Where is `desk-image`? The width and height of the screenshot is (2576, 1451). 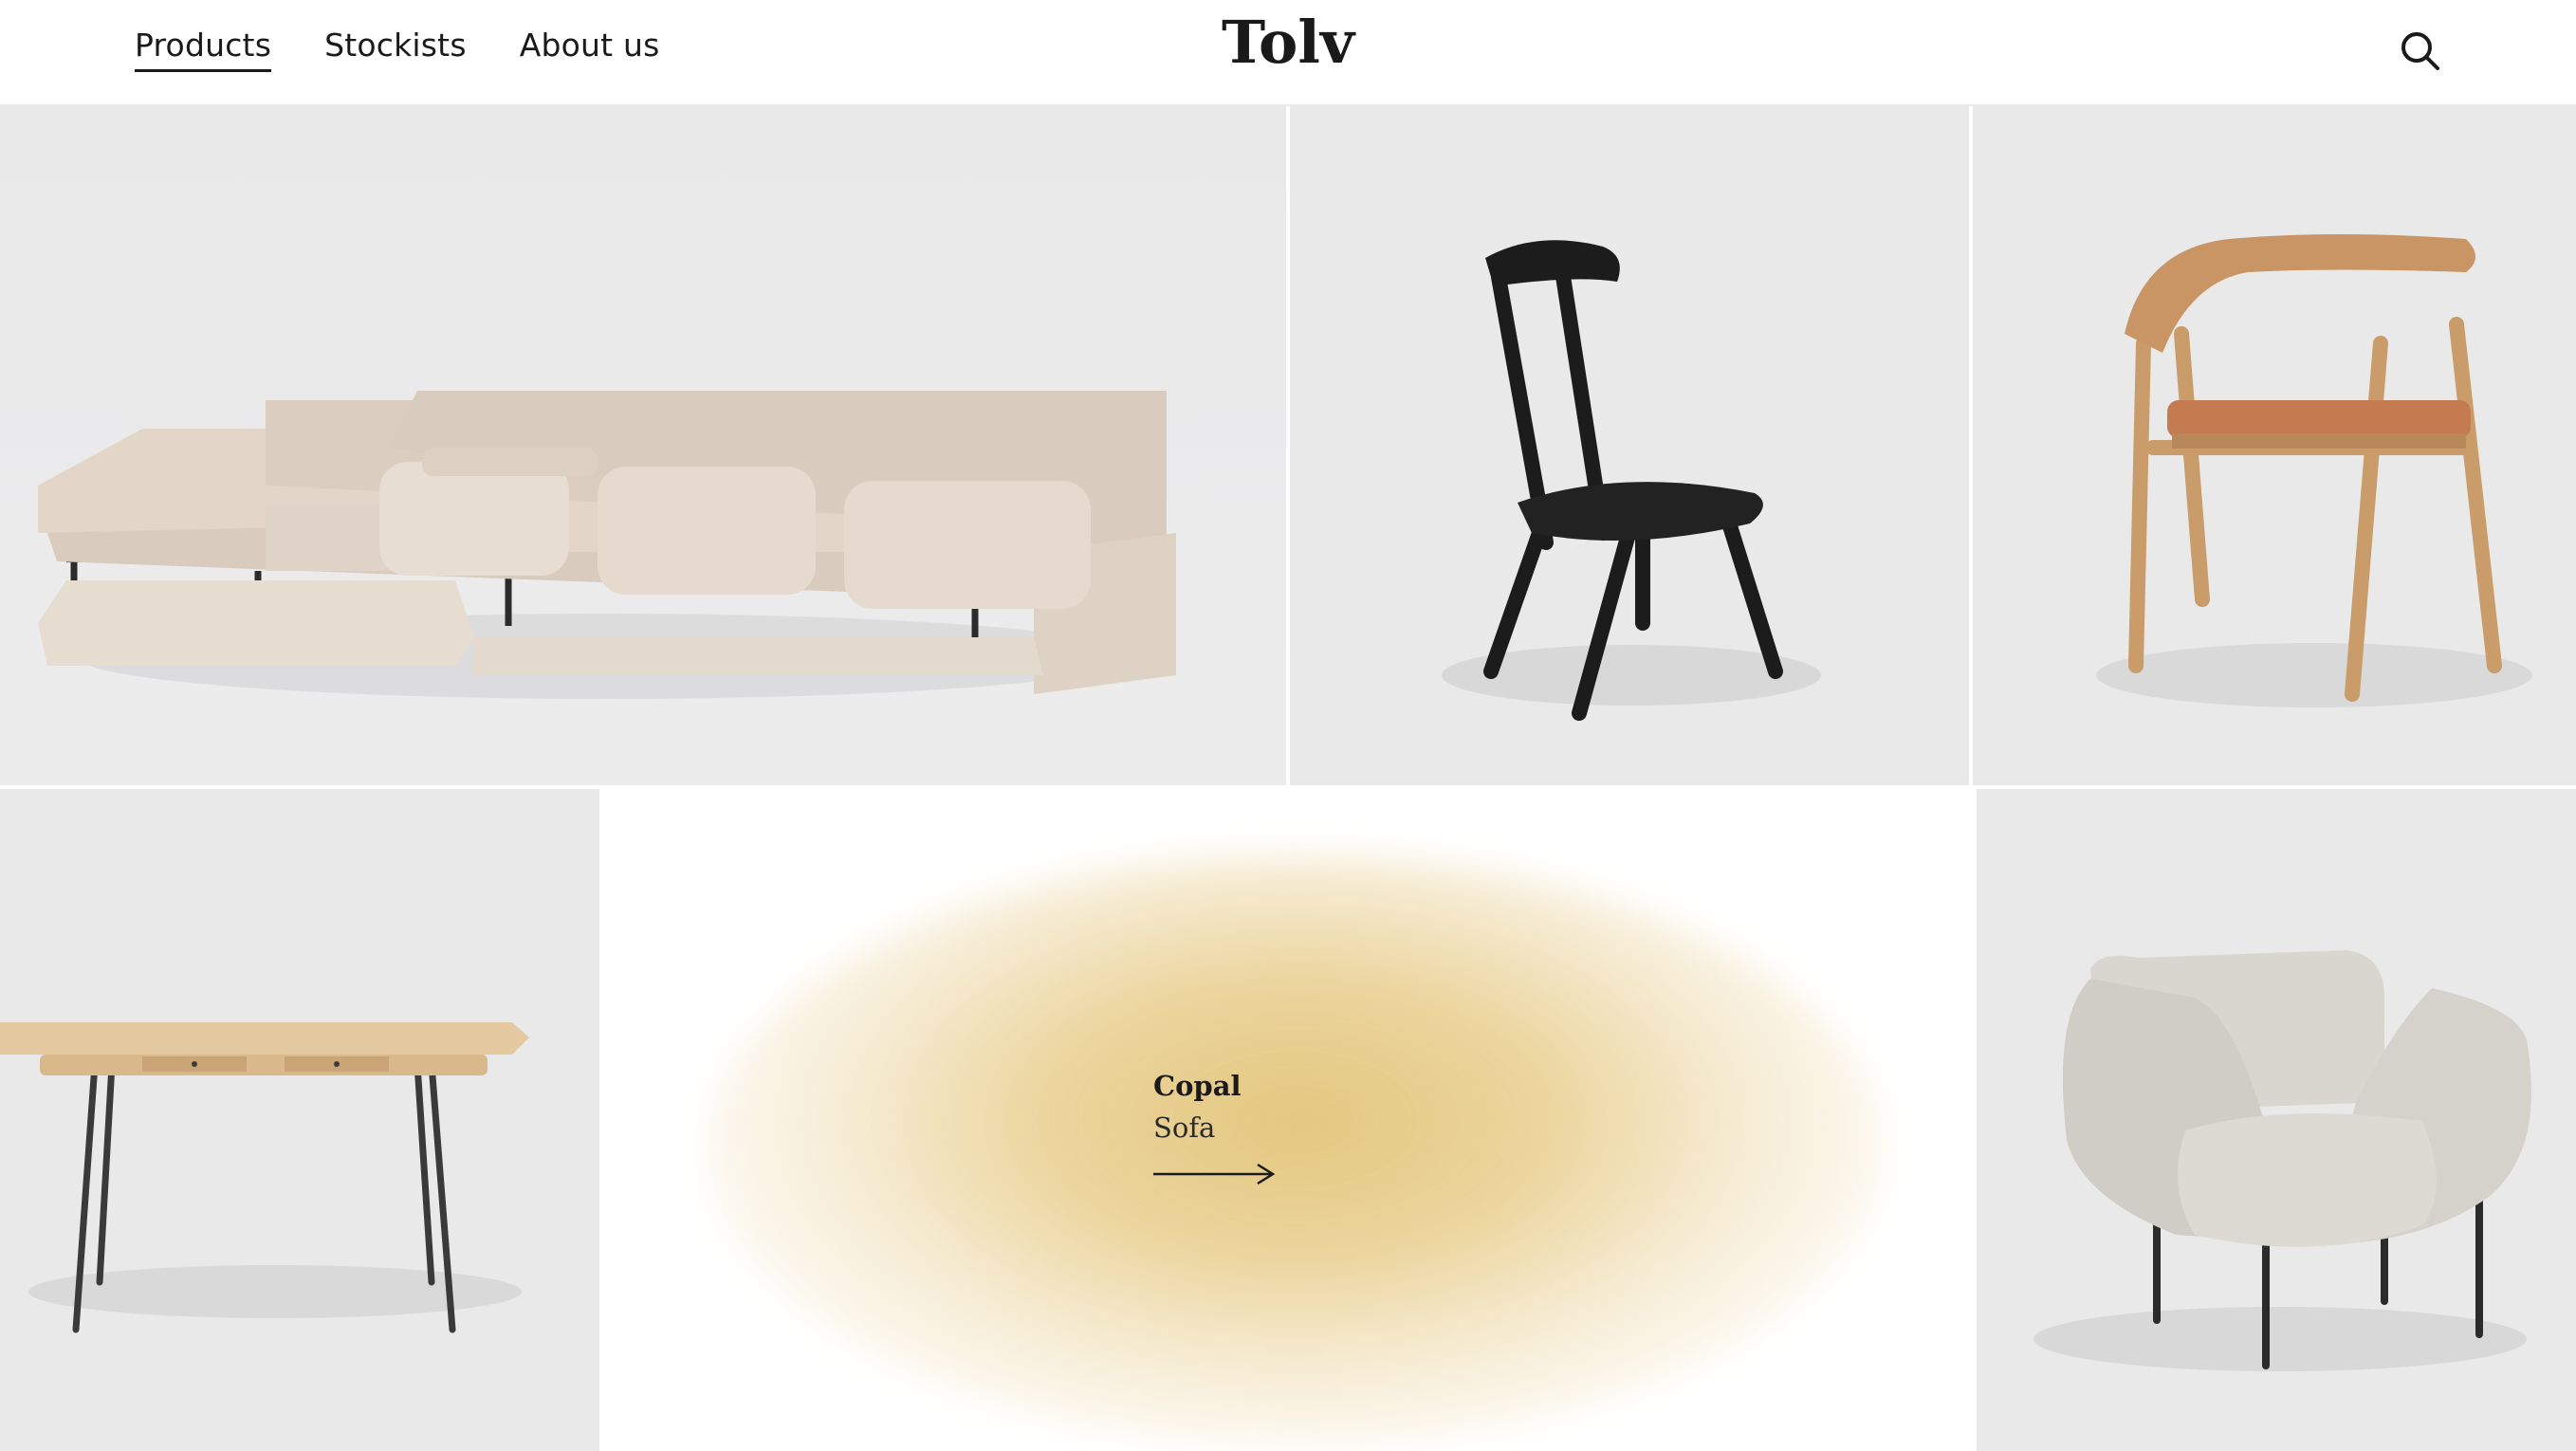 desk-image is located at coordinates (299, 1120).